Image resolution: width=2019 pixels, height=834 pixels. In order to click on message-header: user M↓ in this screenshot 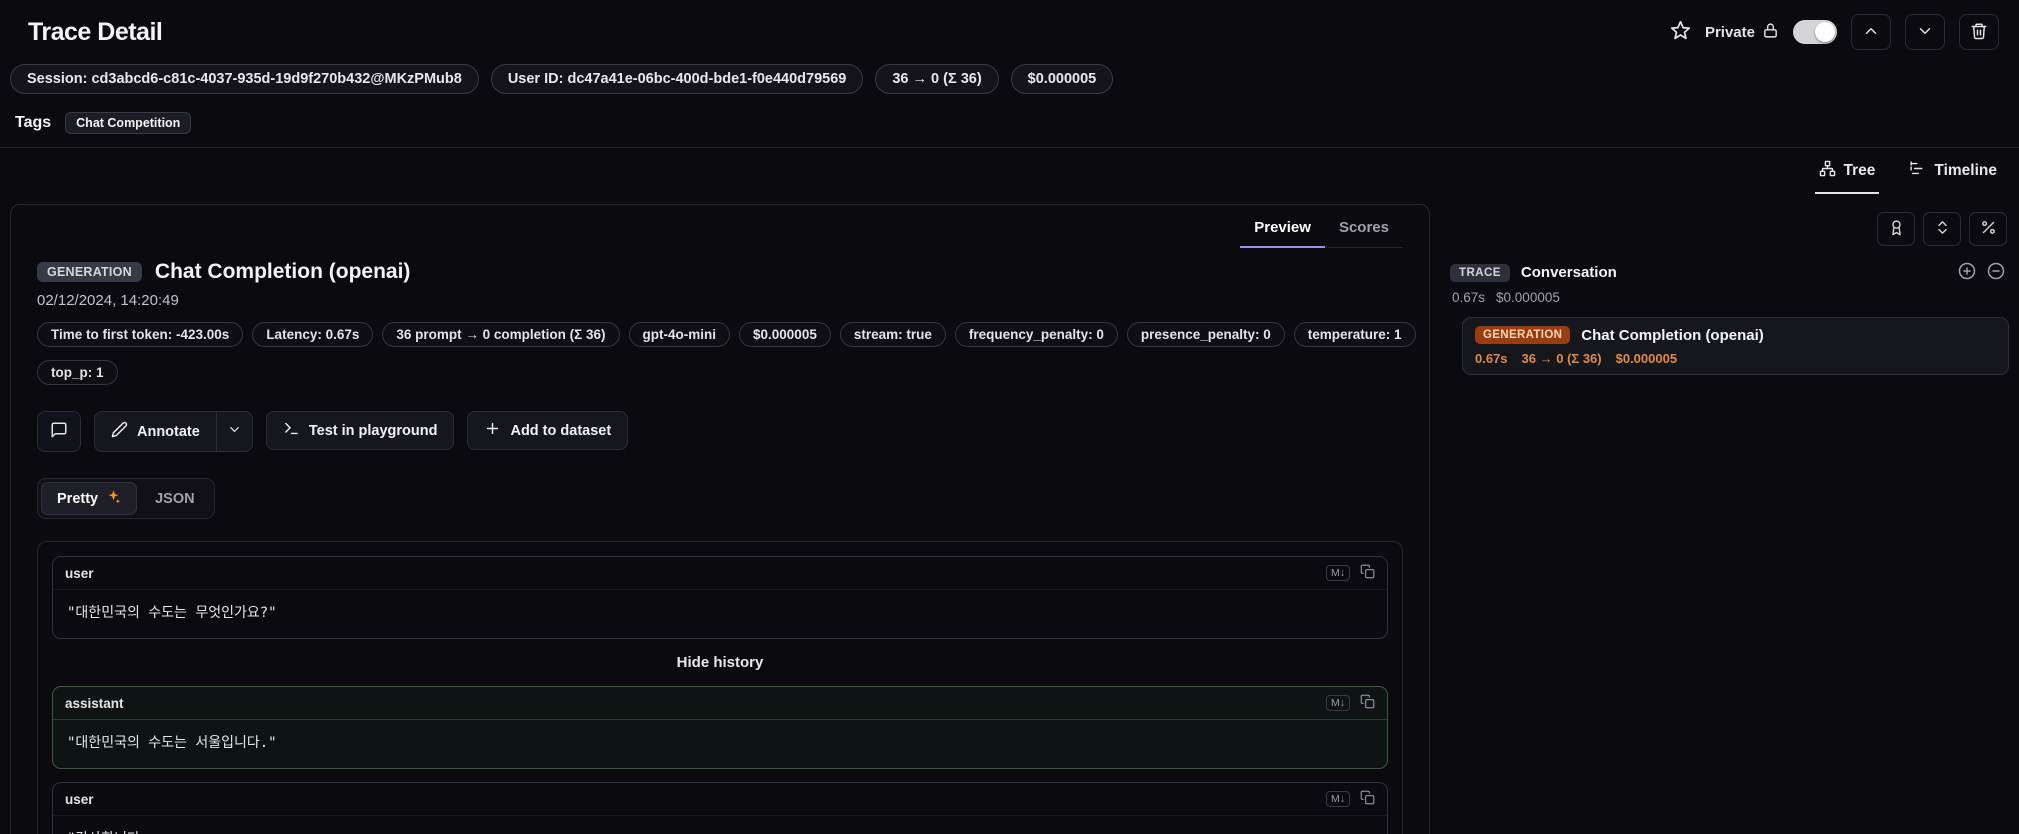, I will do `click(720, 573)`.